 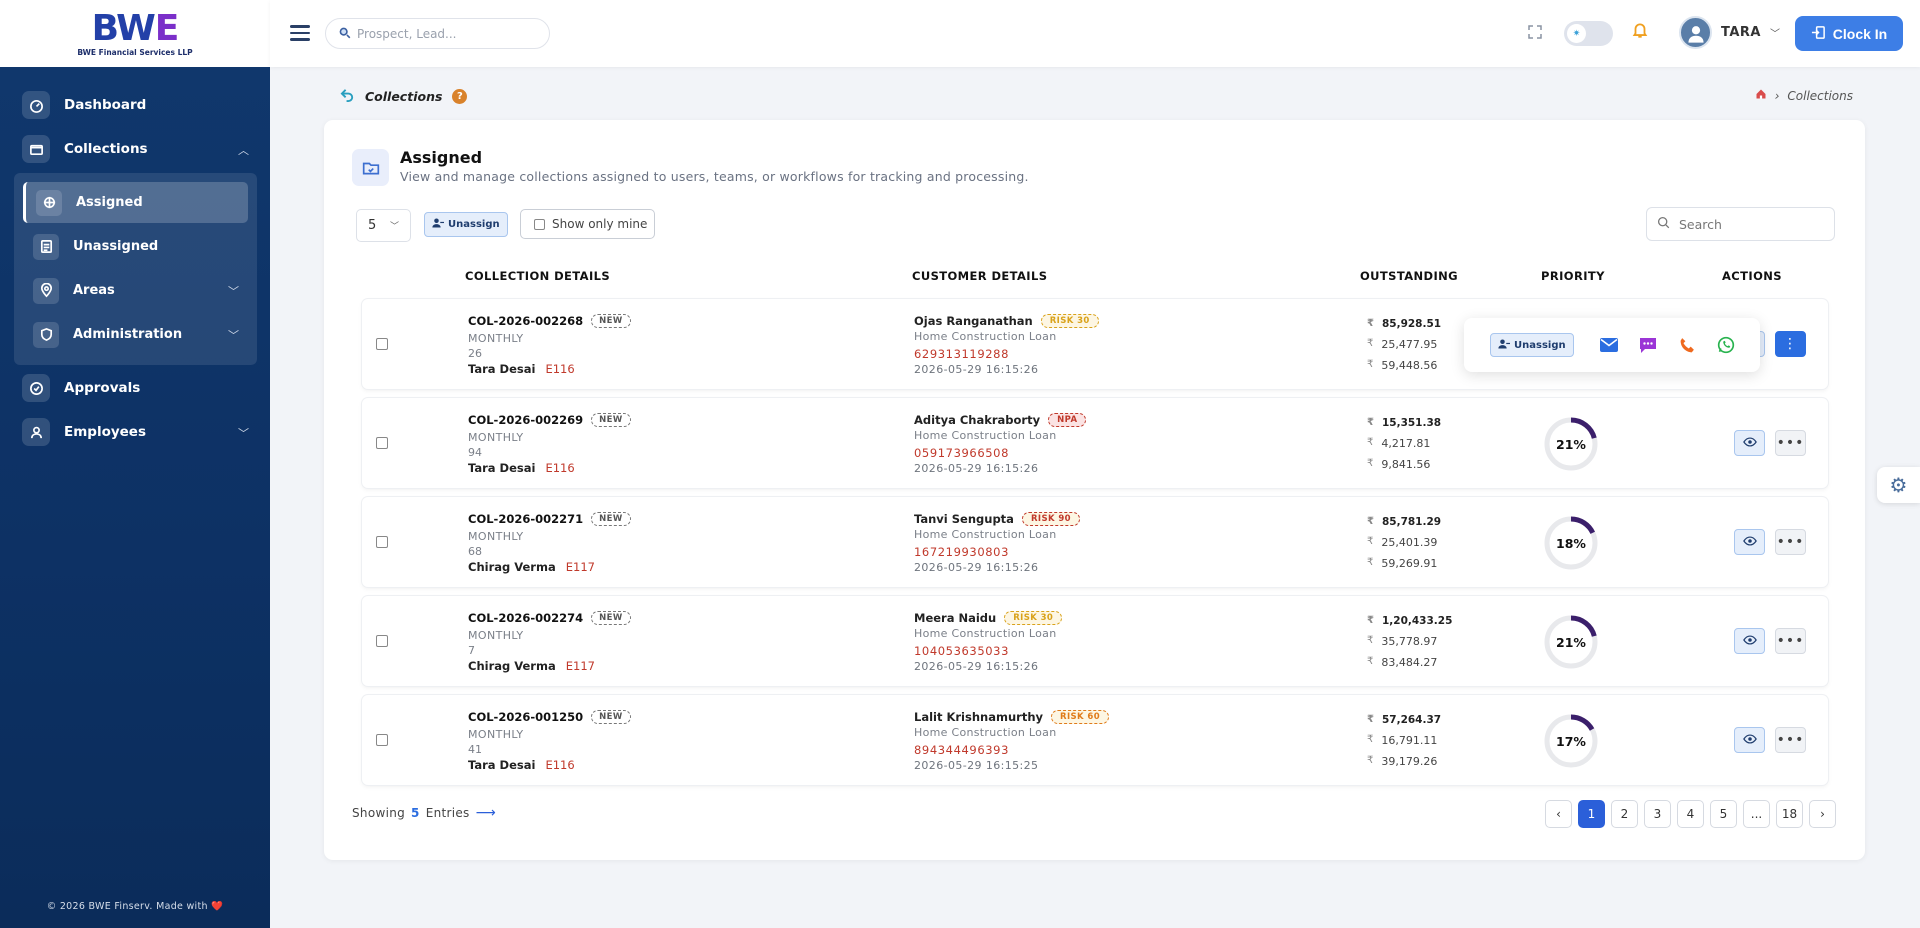 I want to click on account-number: 104053635033, so click(x=961, y=651).